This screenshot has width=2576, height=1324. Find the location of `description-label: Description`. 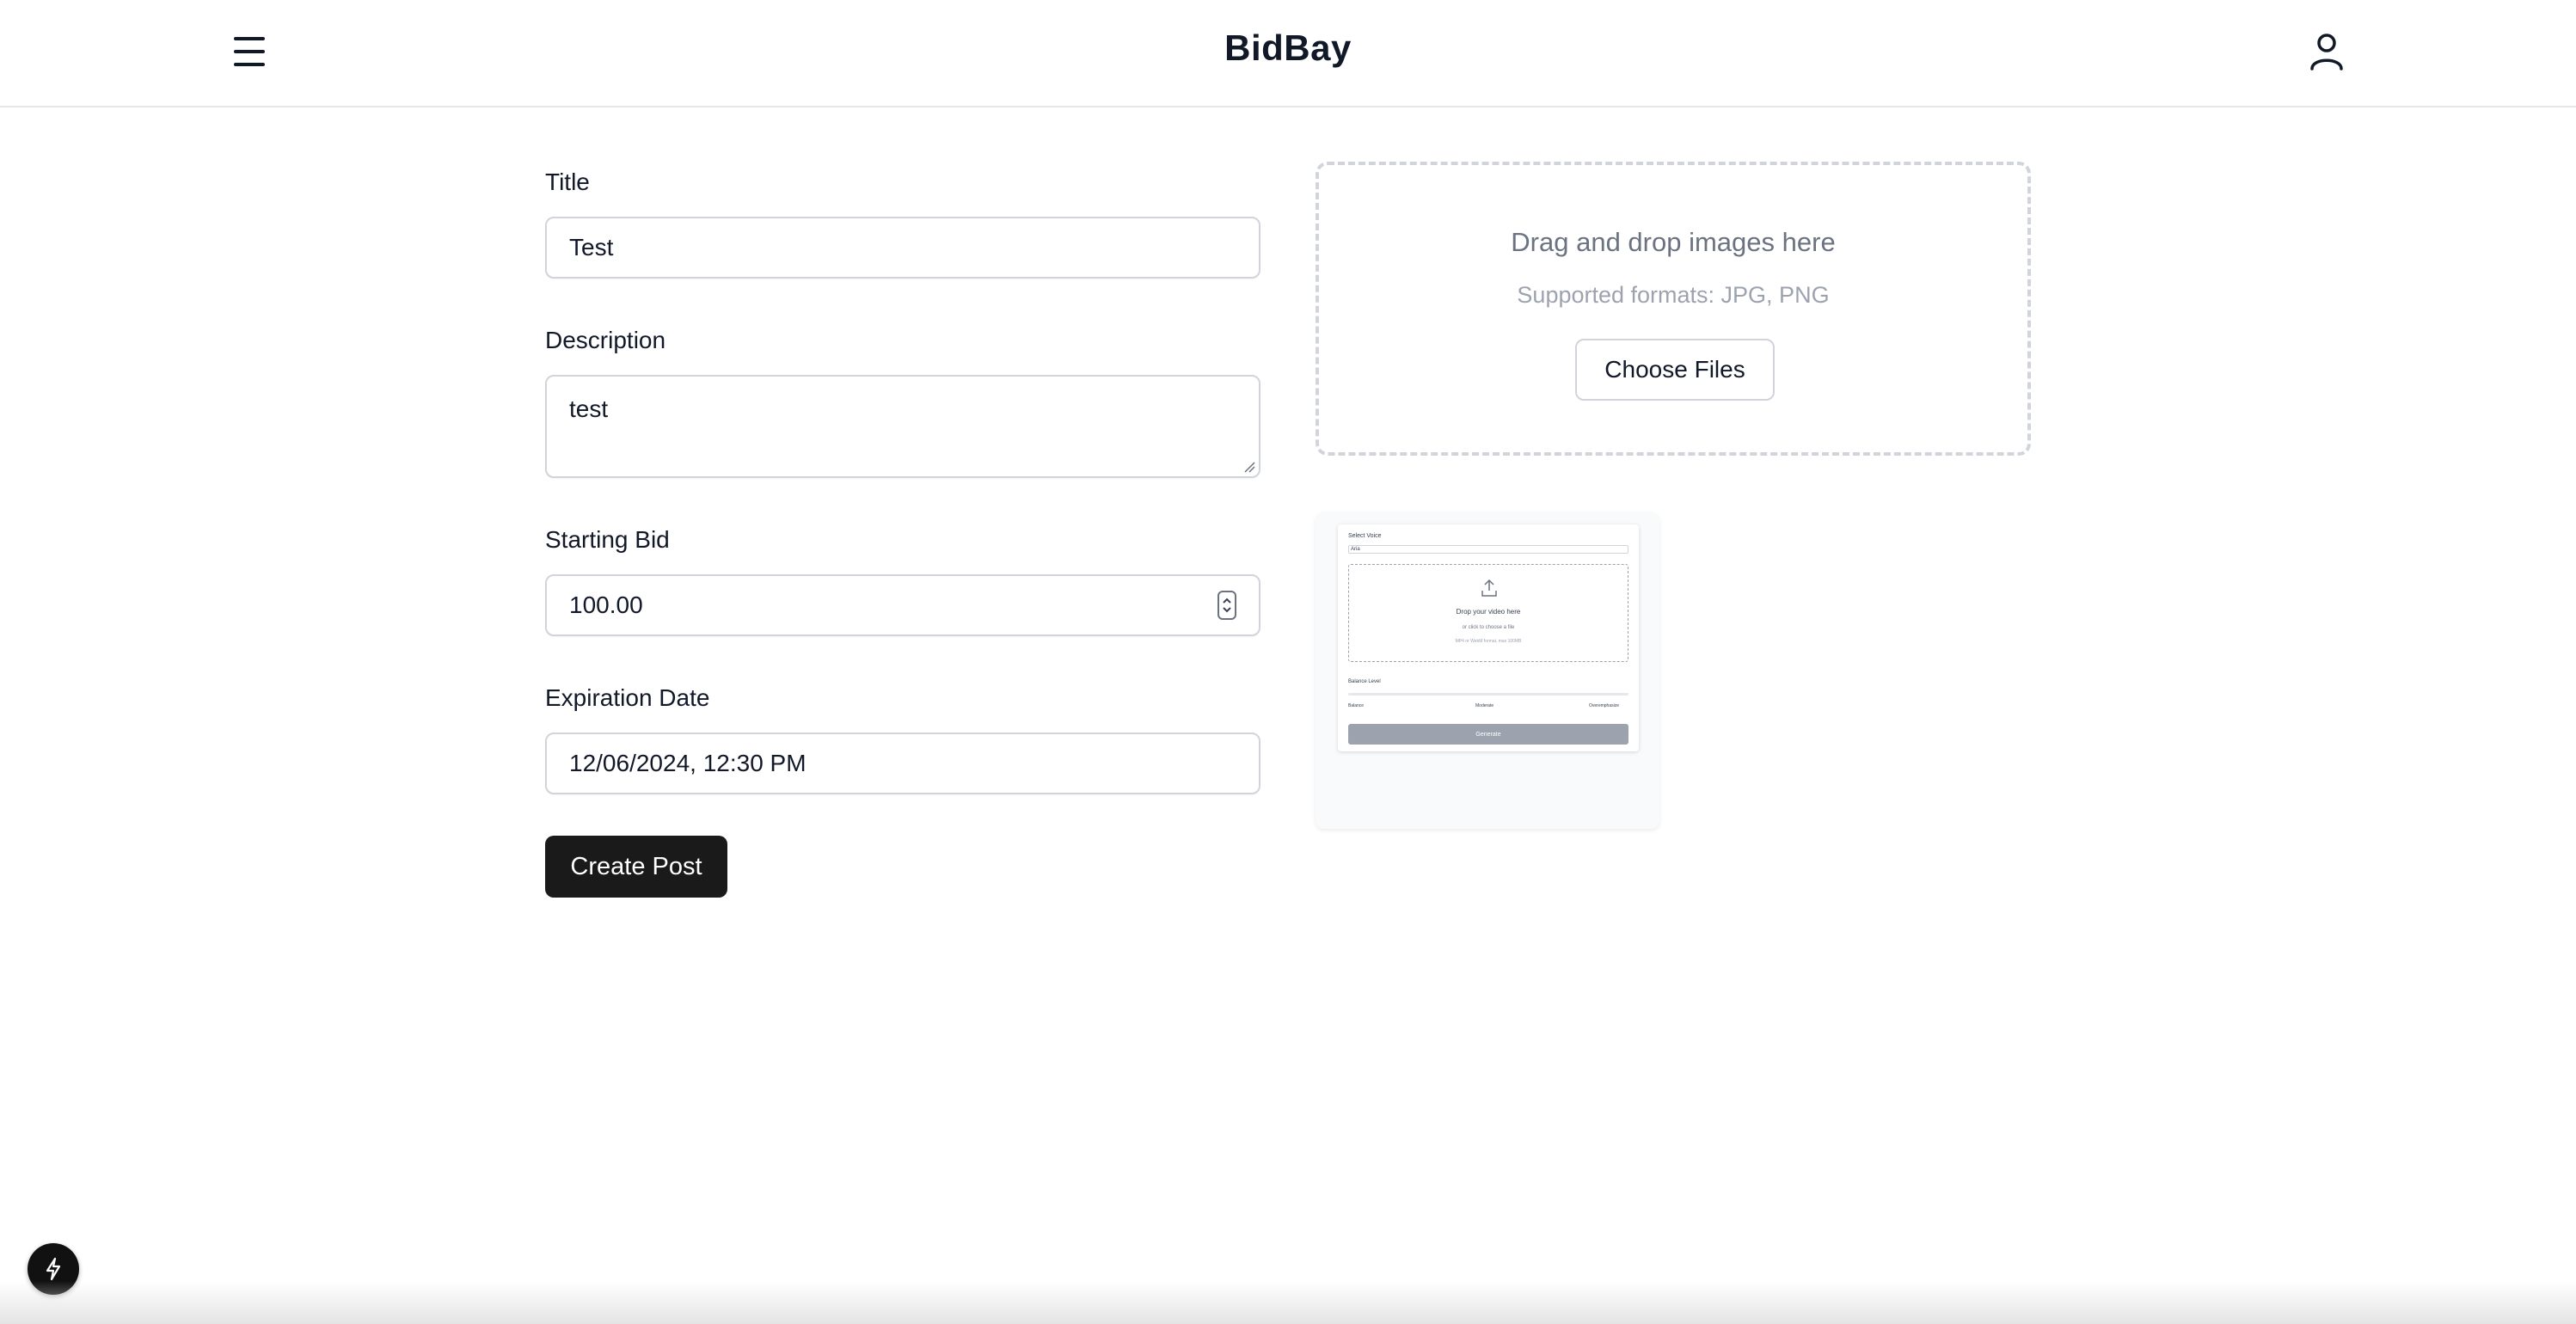

description-label: Description is located at coordinates (605, 340).